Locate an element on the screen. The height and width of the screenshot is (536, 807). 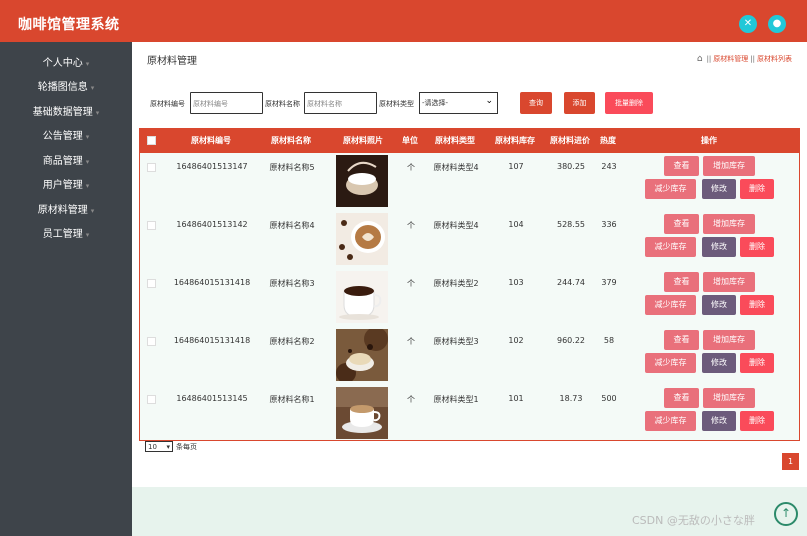
select-all-checkbox is located at coordinates (151, 140).